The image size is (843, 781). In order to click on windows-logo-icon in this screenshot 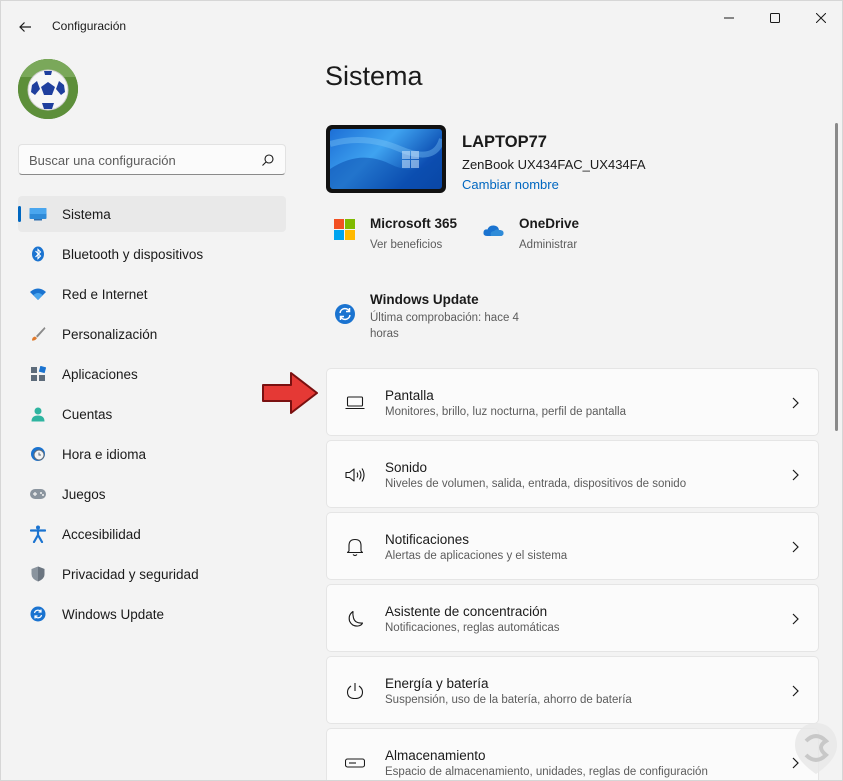, I will do `click(386, 163)`.